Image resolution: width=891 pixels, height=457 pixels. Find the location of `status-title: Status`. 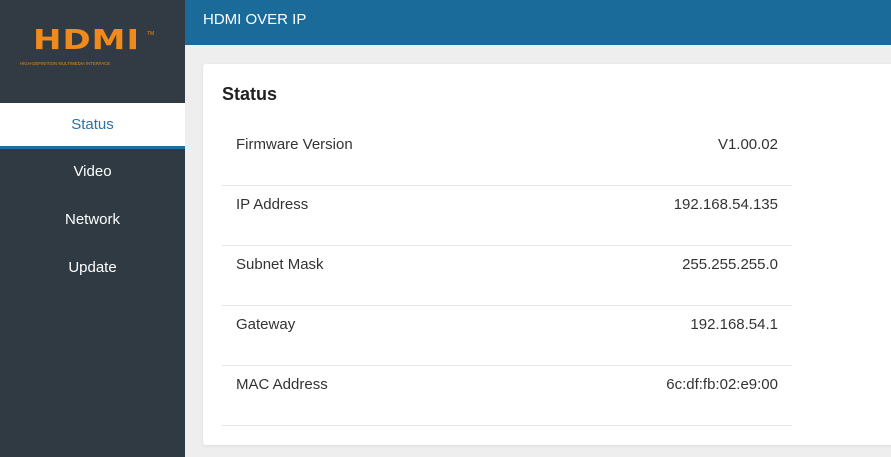

status-title: Status is located at coordinates (250, 94).